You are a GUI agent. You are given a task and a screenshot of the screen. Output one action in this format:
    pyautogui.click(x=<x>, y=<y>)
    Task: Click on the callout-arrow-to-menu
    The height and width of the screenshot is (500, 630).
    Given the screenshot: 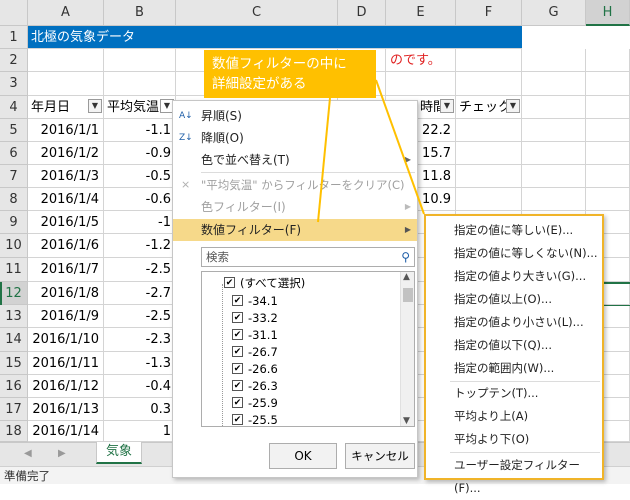 What is the action you would take?
    pyautogui.click(x=324, y=160)
    